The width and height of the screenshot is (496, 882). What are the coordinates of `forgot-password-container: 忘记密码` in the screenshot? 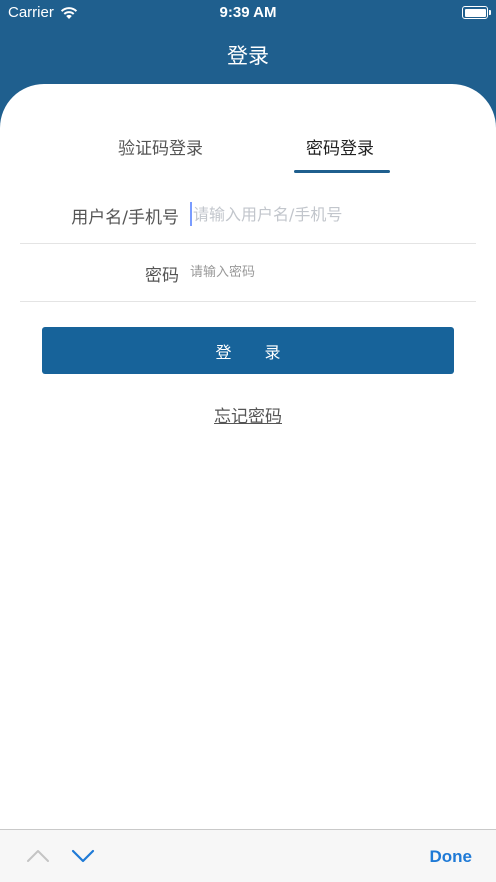 It's located at (248, 414).